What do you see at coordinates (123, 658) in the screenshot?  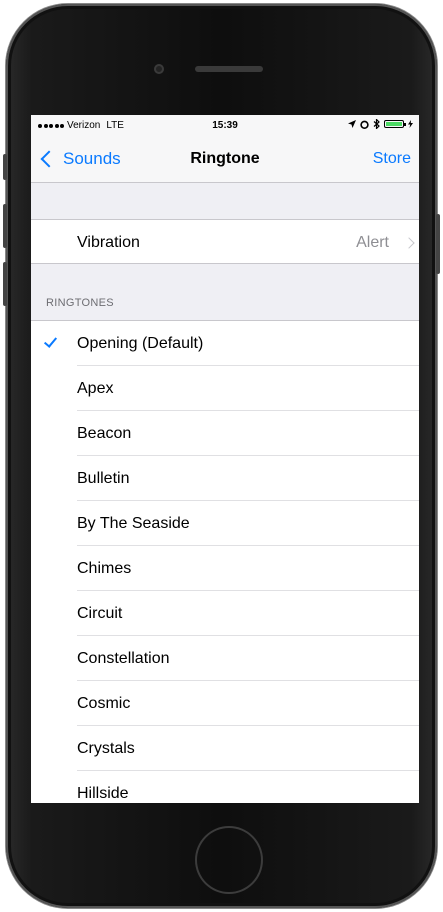 I see `ringtone-label: Constellation` at bounding box center [123, 658].